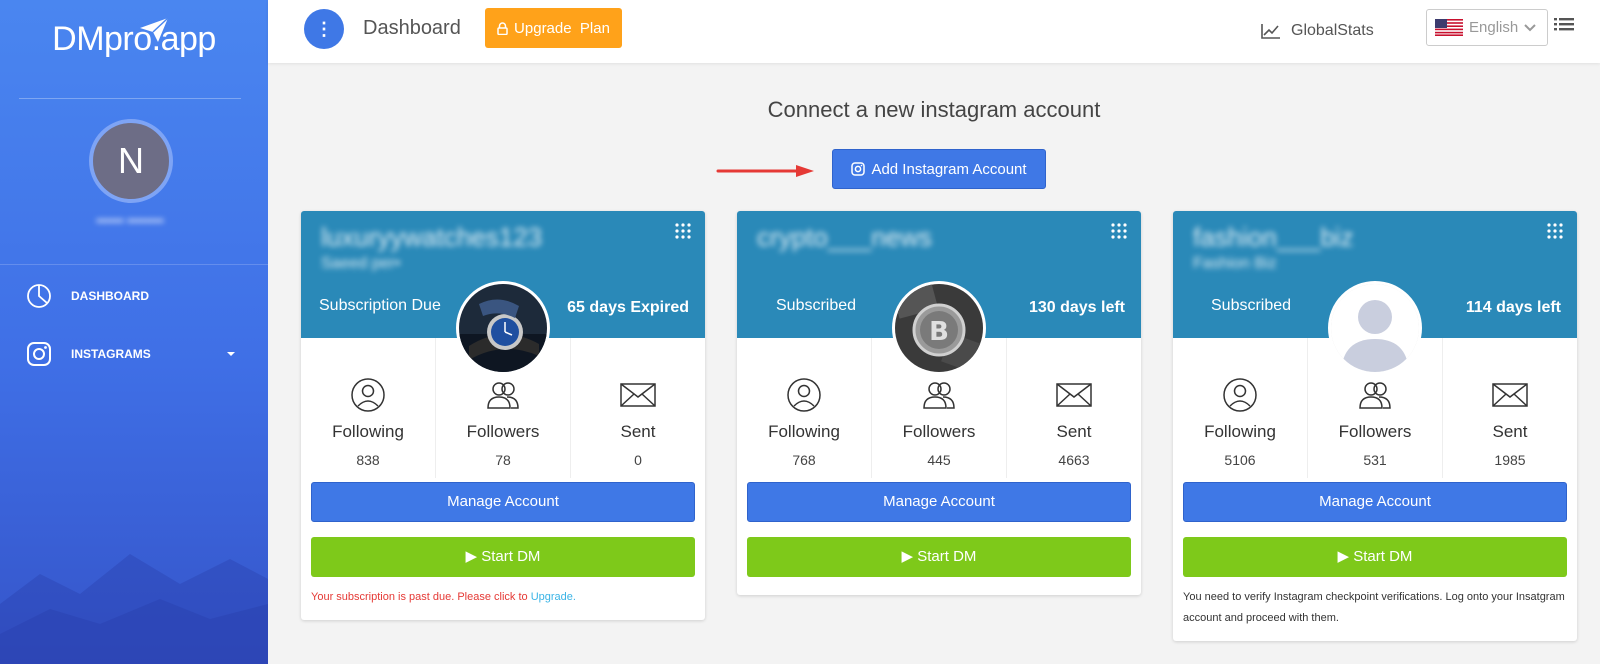  I want to click on avatar-letter: N, so click(131, 160).